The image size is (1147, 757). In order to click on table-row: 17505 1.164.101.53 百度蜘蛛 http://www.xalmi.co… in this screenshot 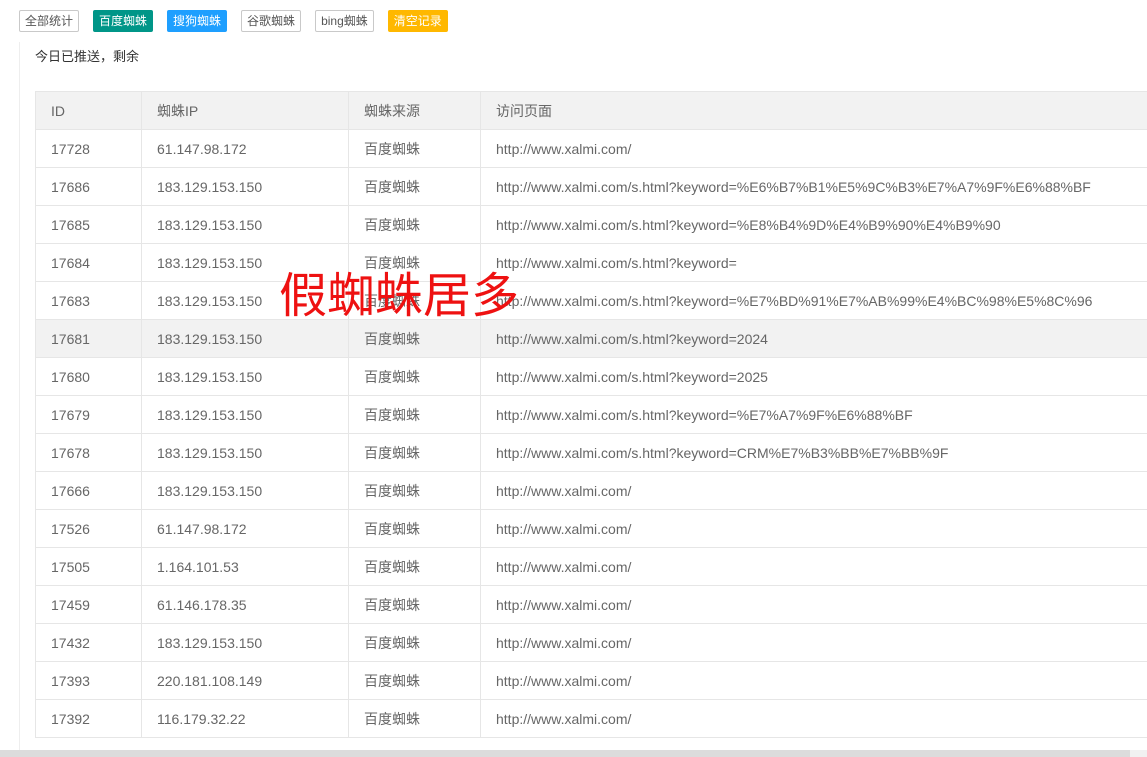, I will do `click(591, 566)`.